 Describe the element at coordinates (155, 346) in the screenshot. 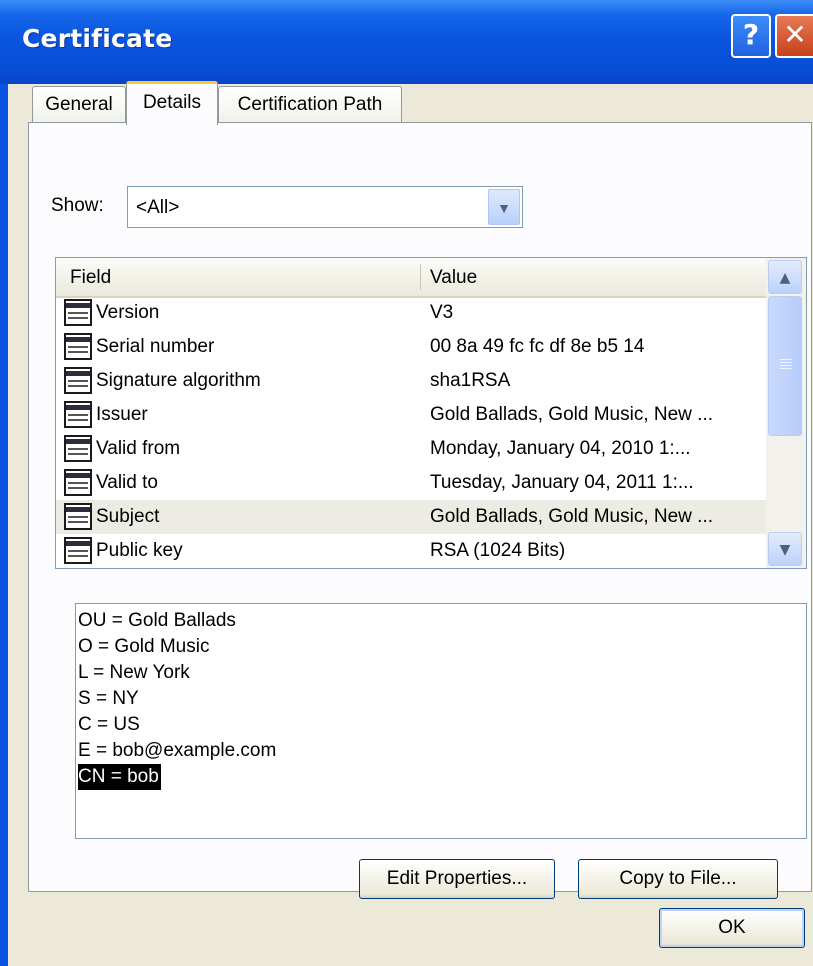

I see `row-field: Serial number` at that location.